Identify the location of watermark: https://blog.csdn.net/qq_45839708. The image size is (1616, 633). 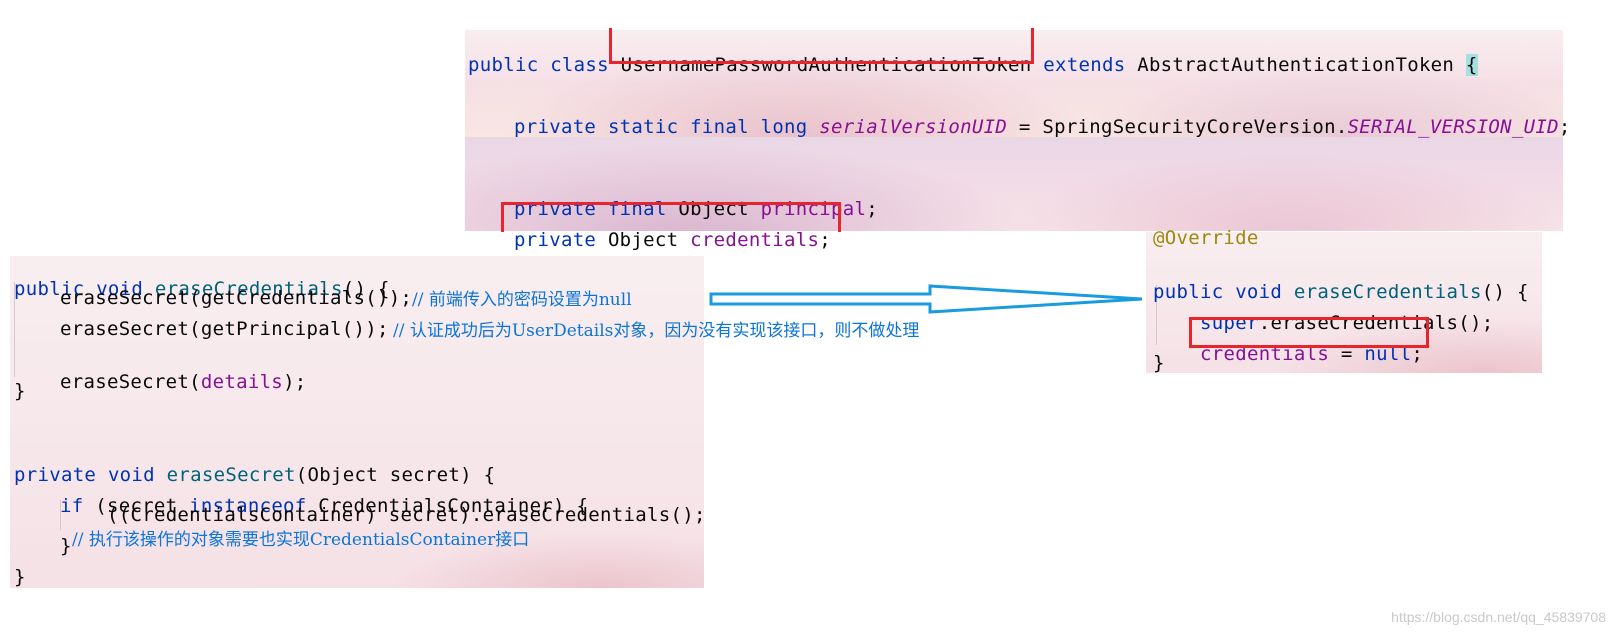
(1498, 617).